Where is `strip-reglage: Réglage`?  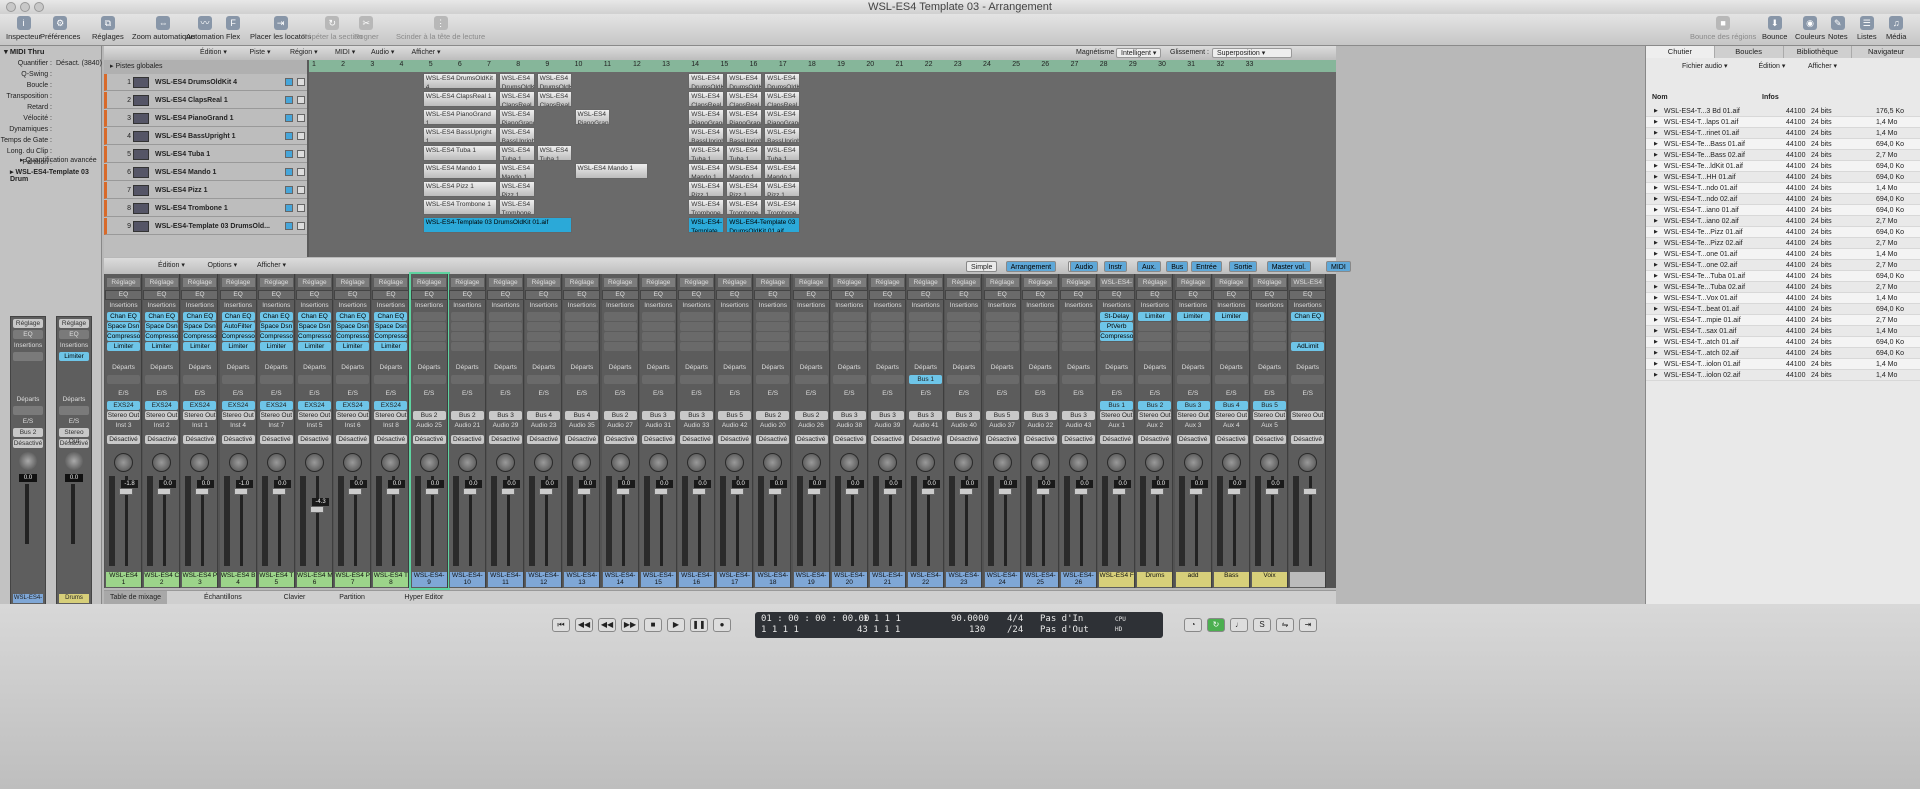
strip-reglage: Réglage is located at coordinates (28, 323).